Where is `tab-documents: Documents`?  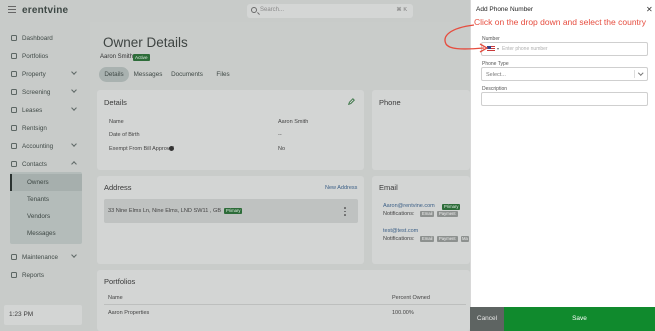
tab-documents: Documents is located at coordinates (187, 74).